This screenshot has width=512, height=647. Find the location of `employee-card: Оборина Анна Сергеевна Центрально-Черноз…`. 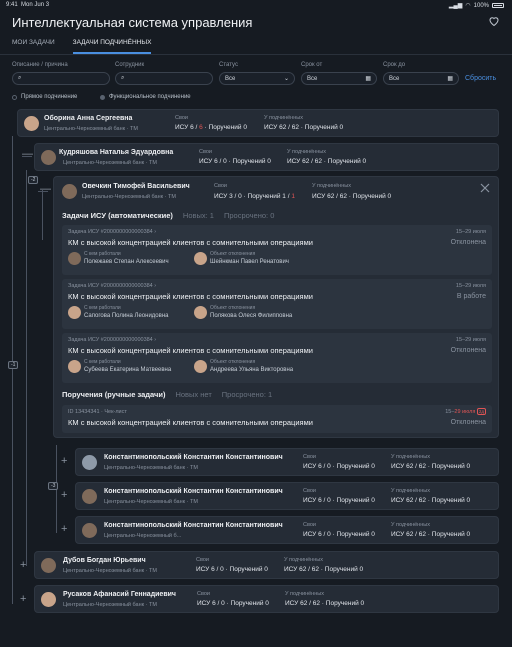

employee-card: Оборина Анна Сергеевна Центрально-Черноз… is located at coordinates (258, 123).